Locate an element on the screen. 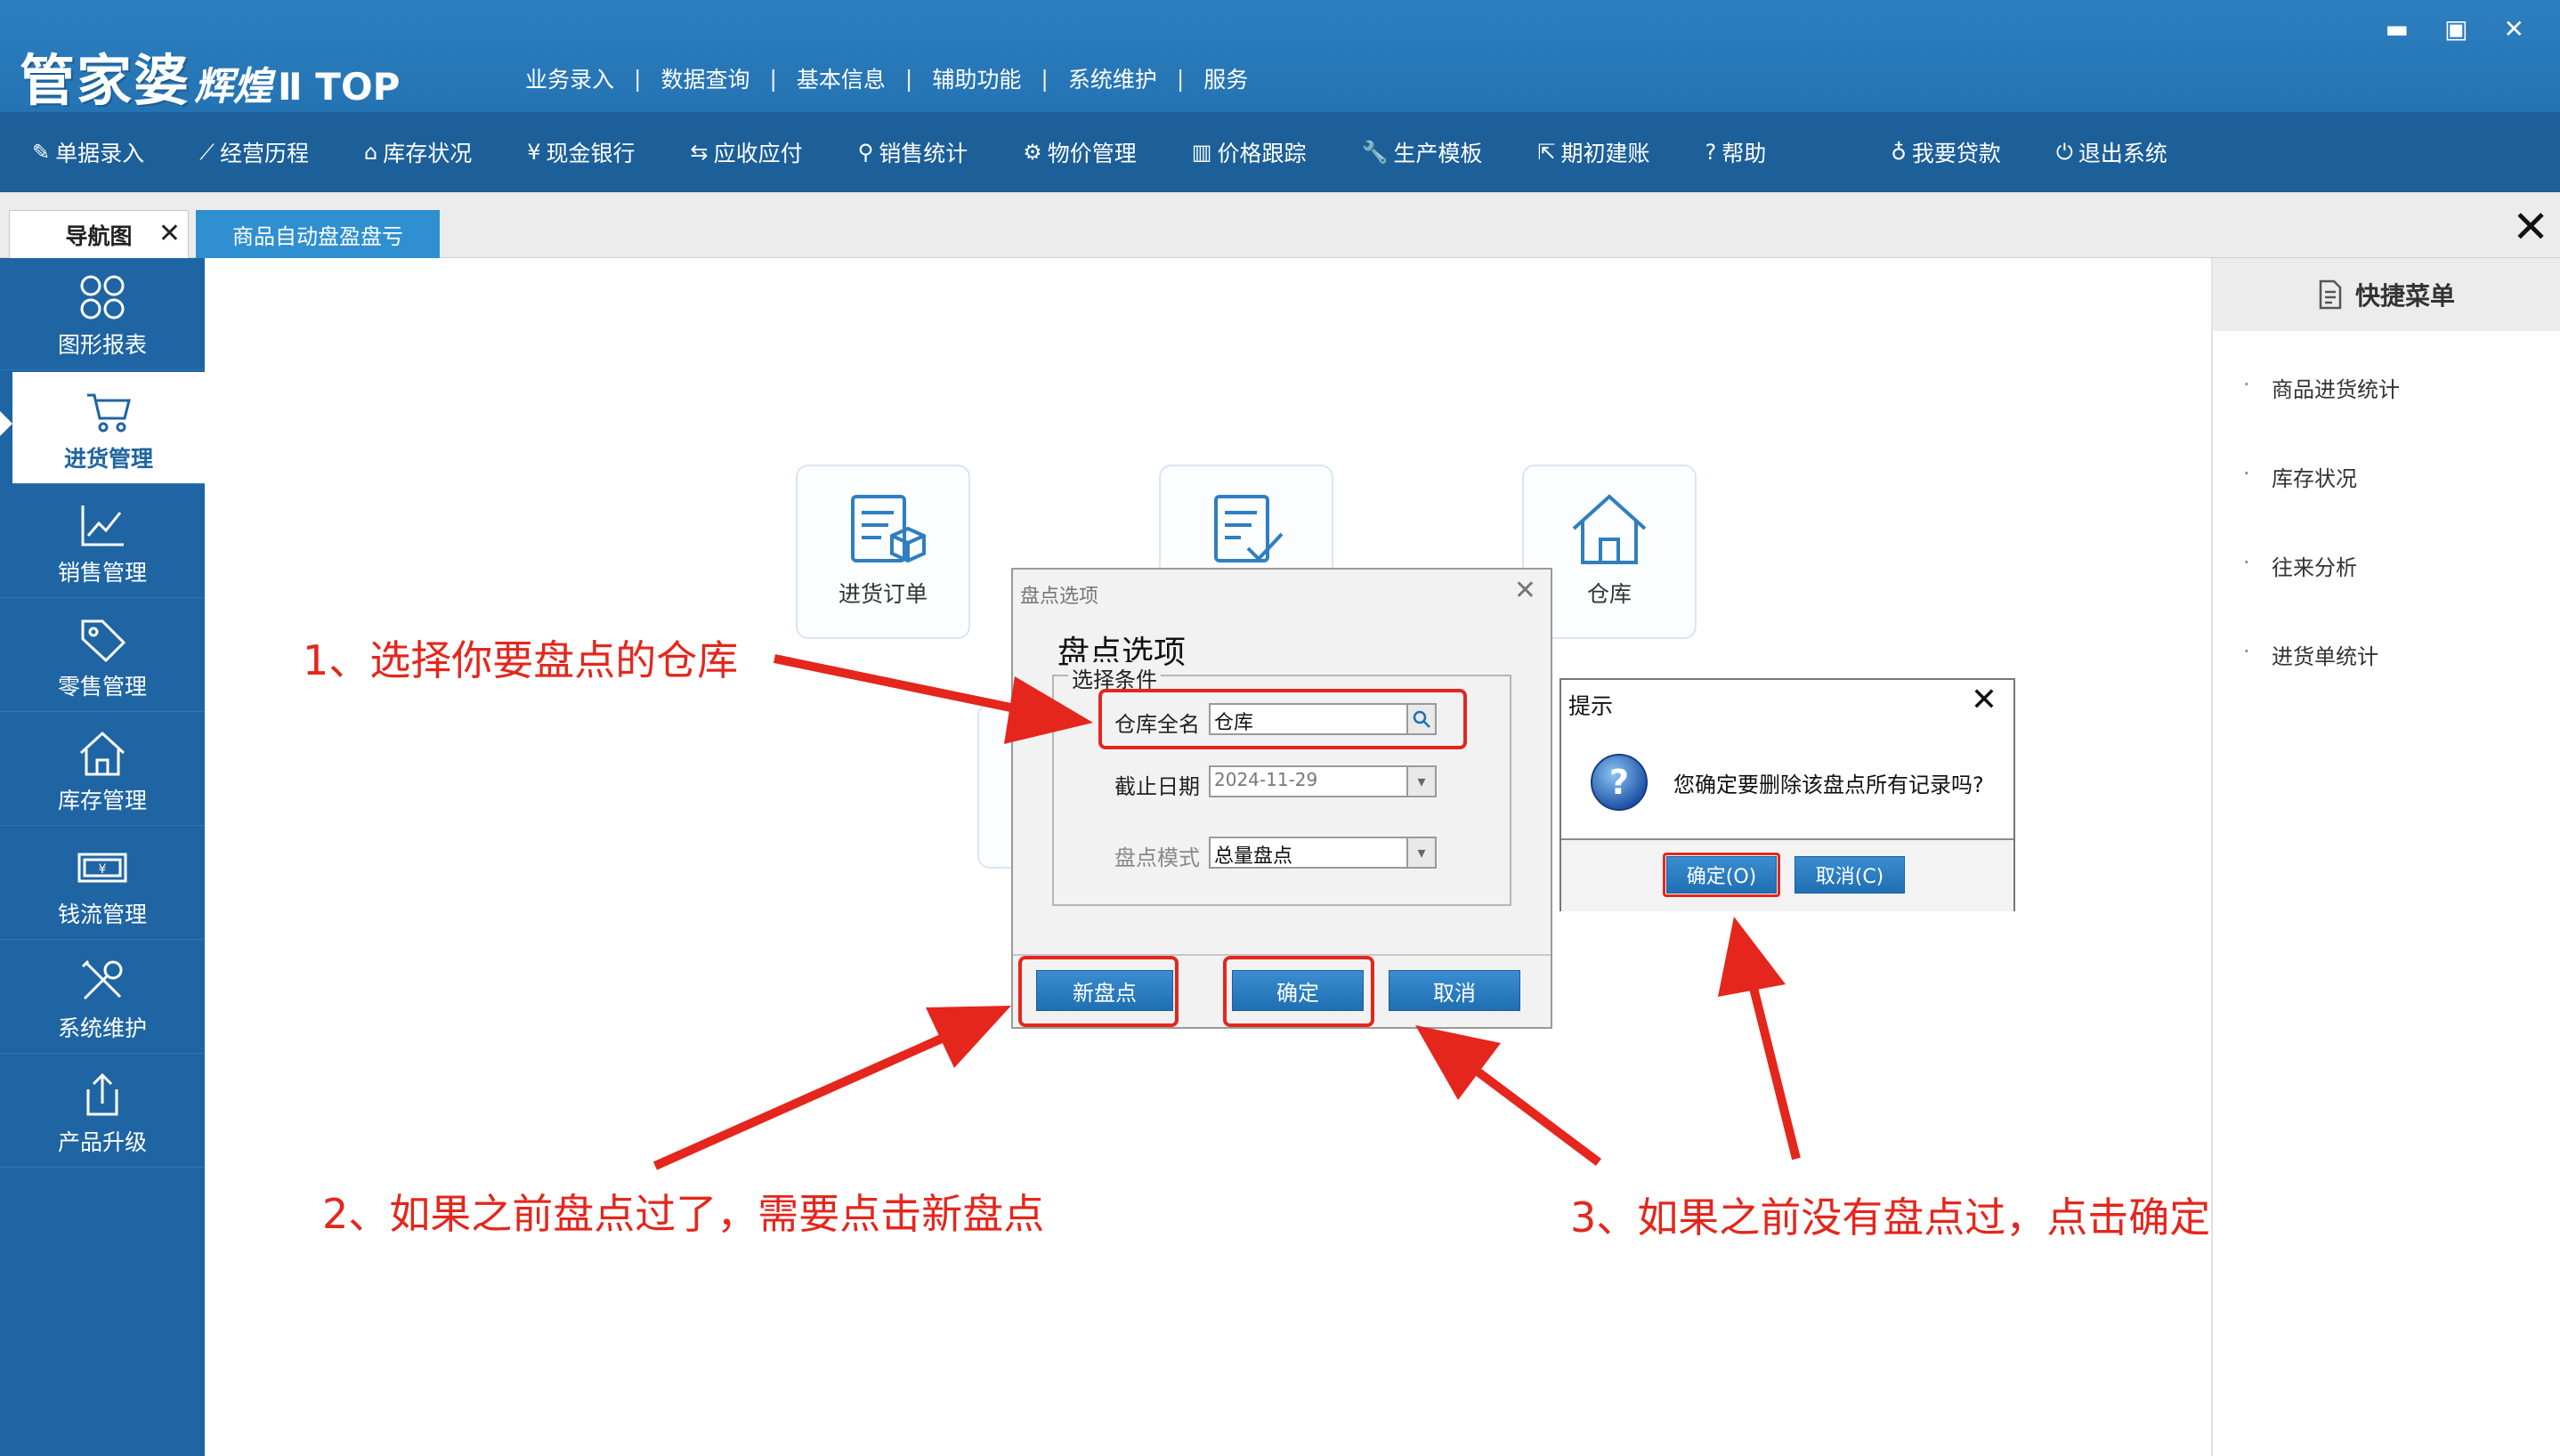 This screenshot has height=1456, width=2560. confirm-message: 您确定要删除该盘点所有记录吗? is located at coordinates (1829, 784).